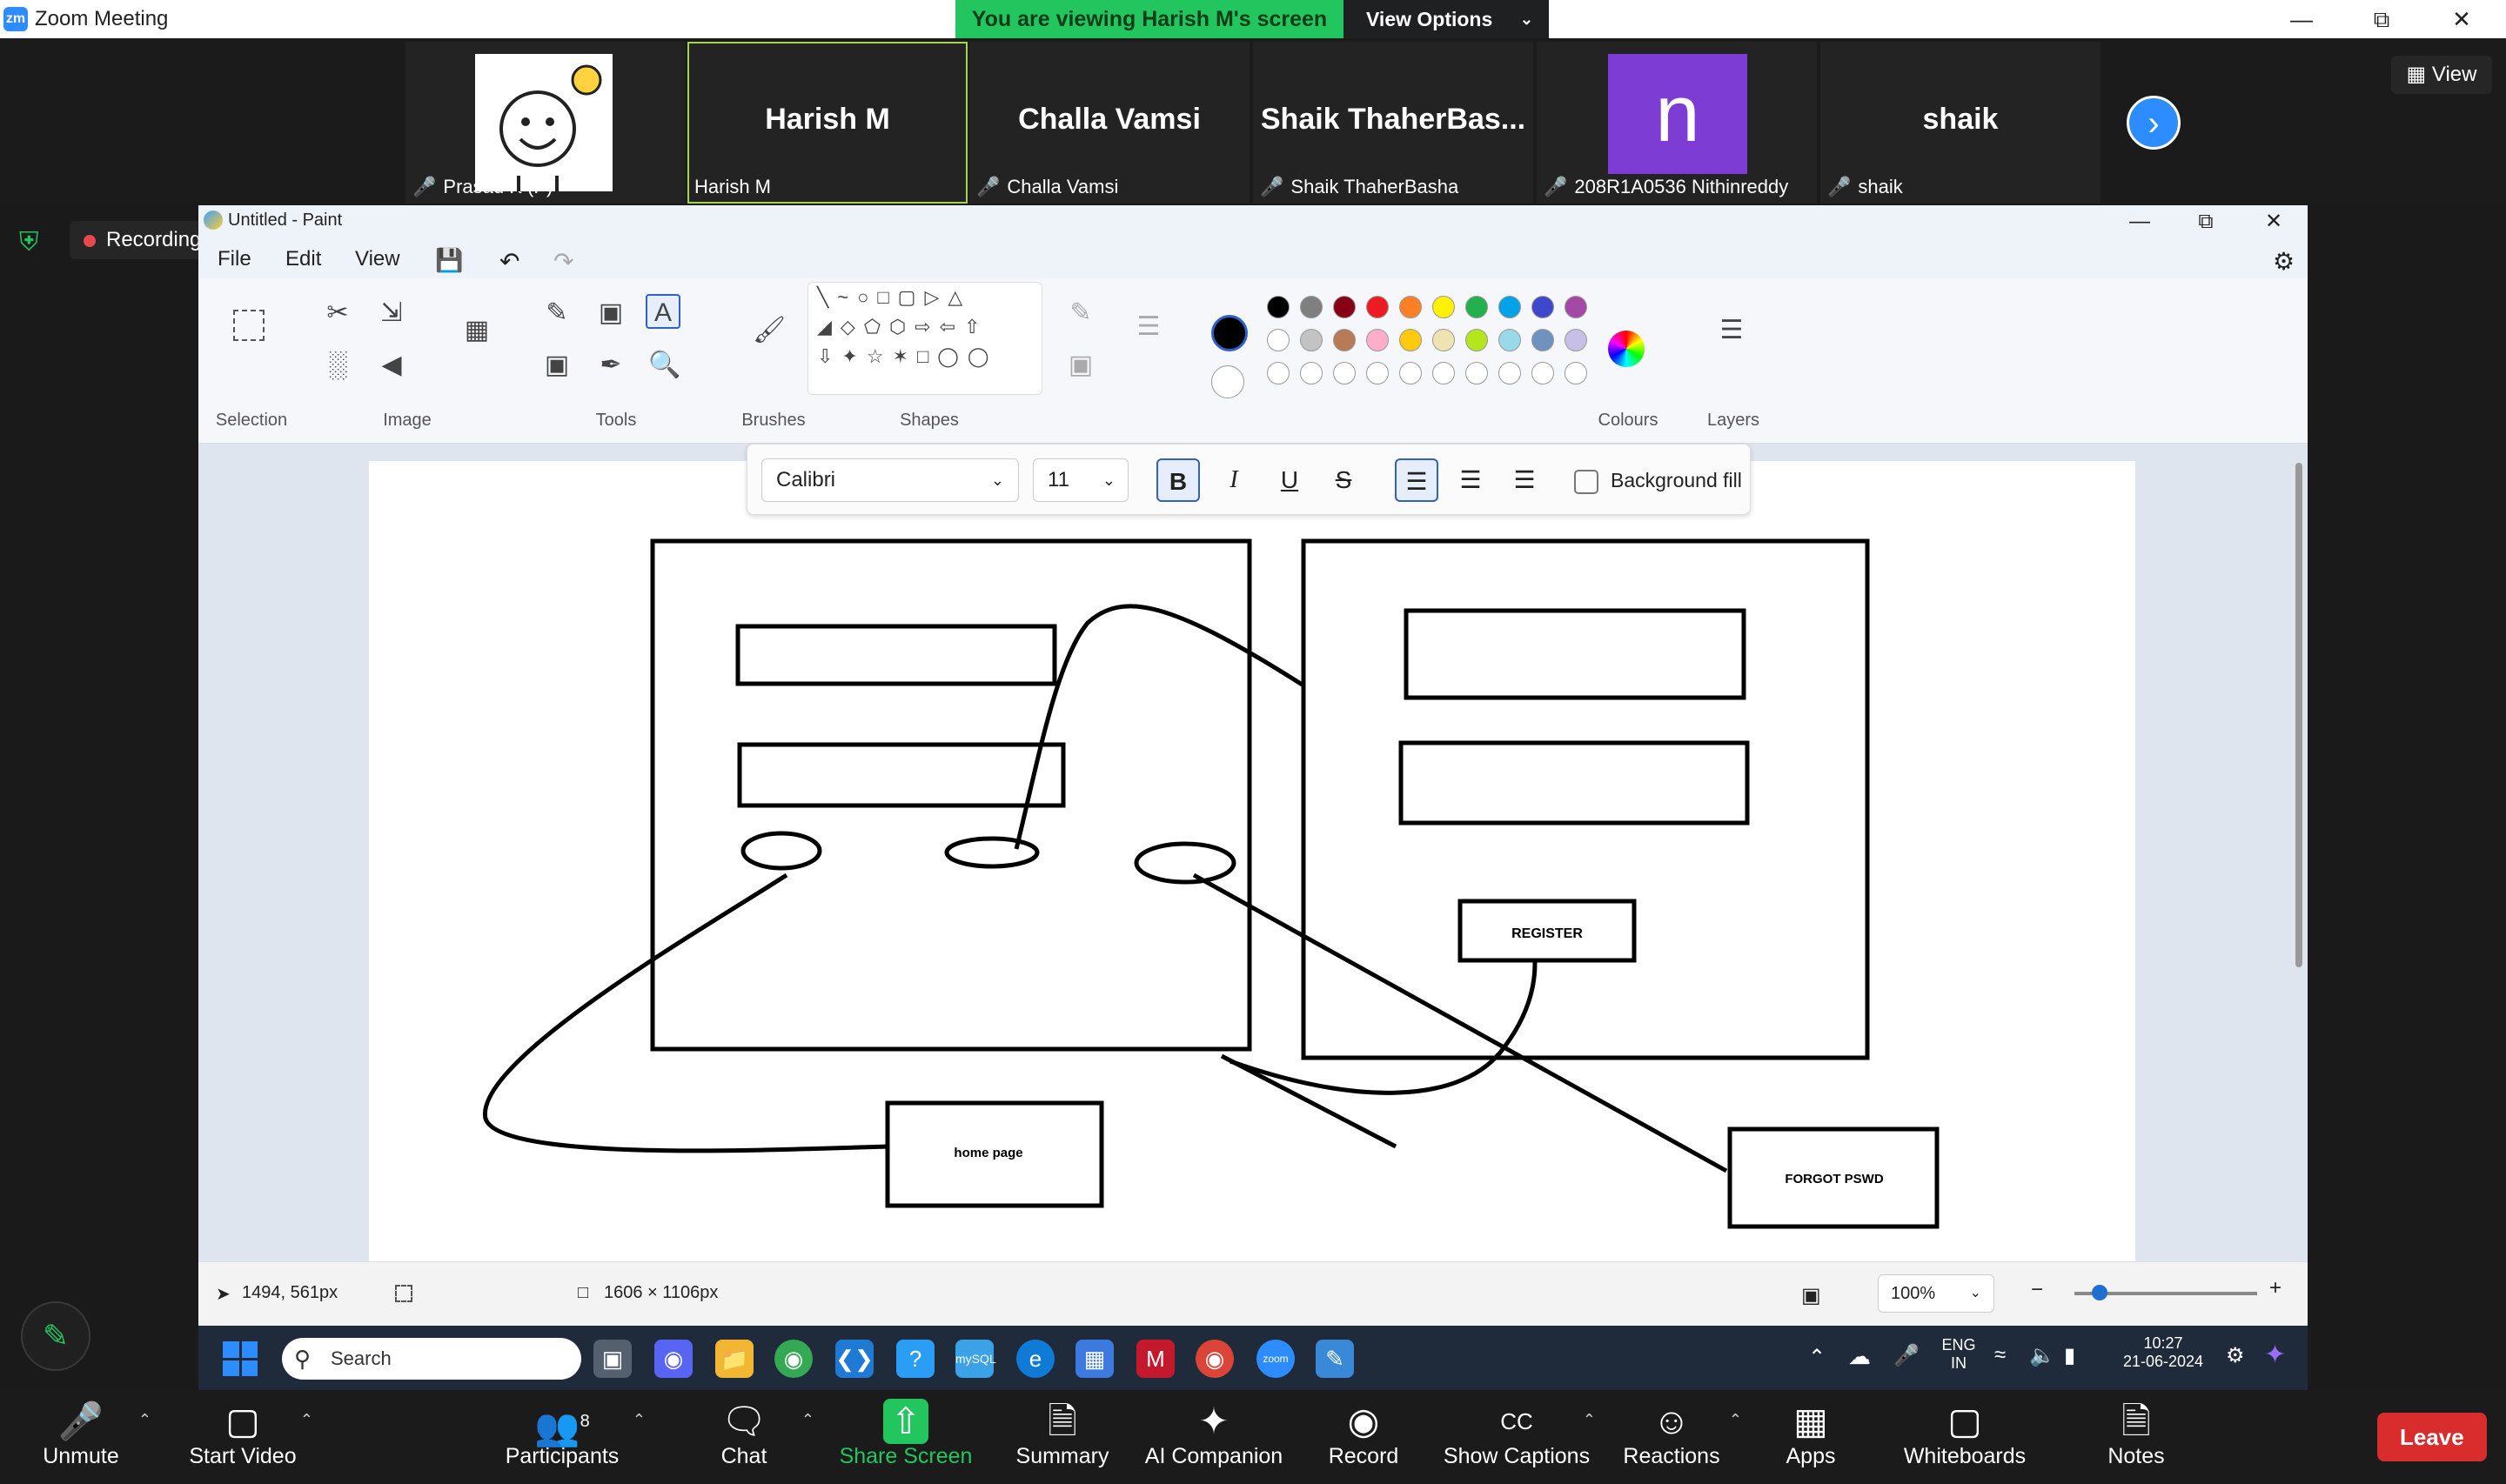 The height and width of the screenshot is (1484, 2506). Describe the element at coordinates (610, 313) in the screenshot. I see `fill-bucket-icon: ▣` at that location.